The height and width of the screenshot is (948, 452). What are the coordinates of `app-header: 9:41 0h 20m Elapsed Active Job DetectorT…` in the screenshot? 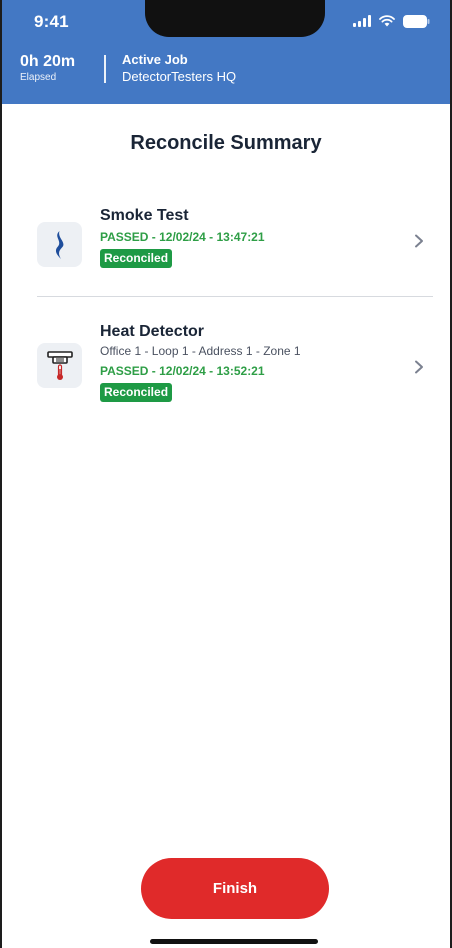 It's located at (226, 52).